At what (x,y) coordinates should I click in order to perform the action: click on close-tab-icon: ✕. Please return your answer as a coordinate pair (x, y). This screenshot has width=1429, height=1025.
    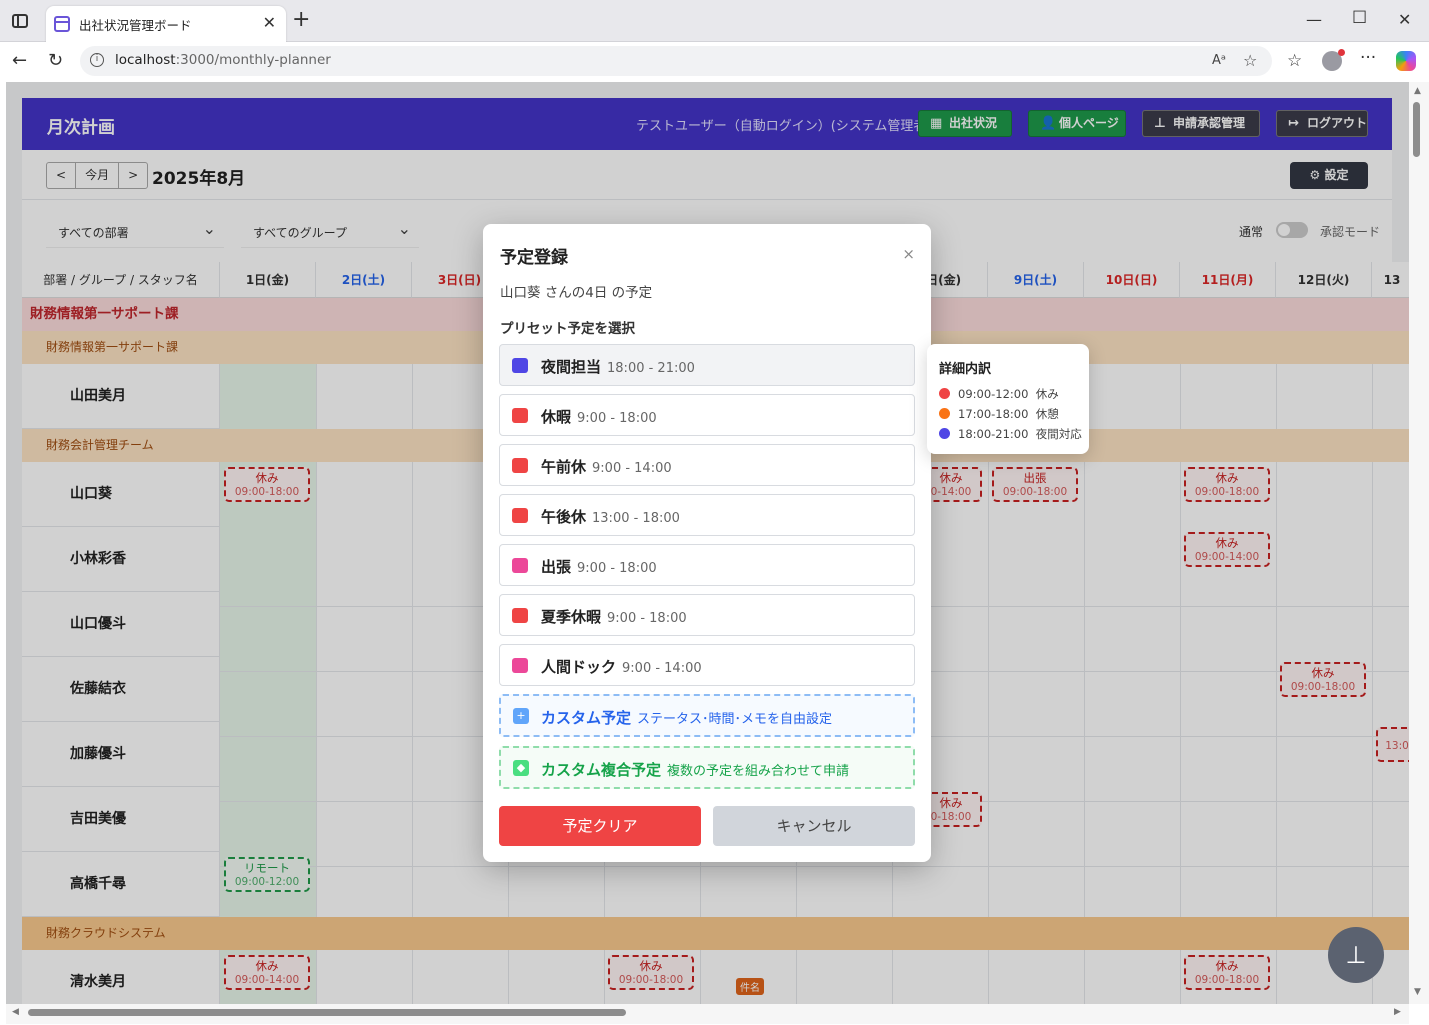
    Looking at the image, I should click on (269, 22).